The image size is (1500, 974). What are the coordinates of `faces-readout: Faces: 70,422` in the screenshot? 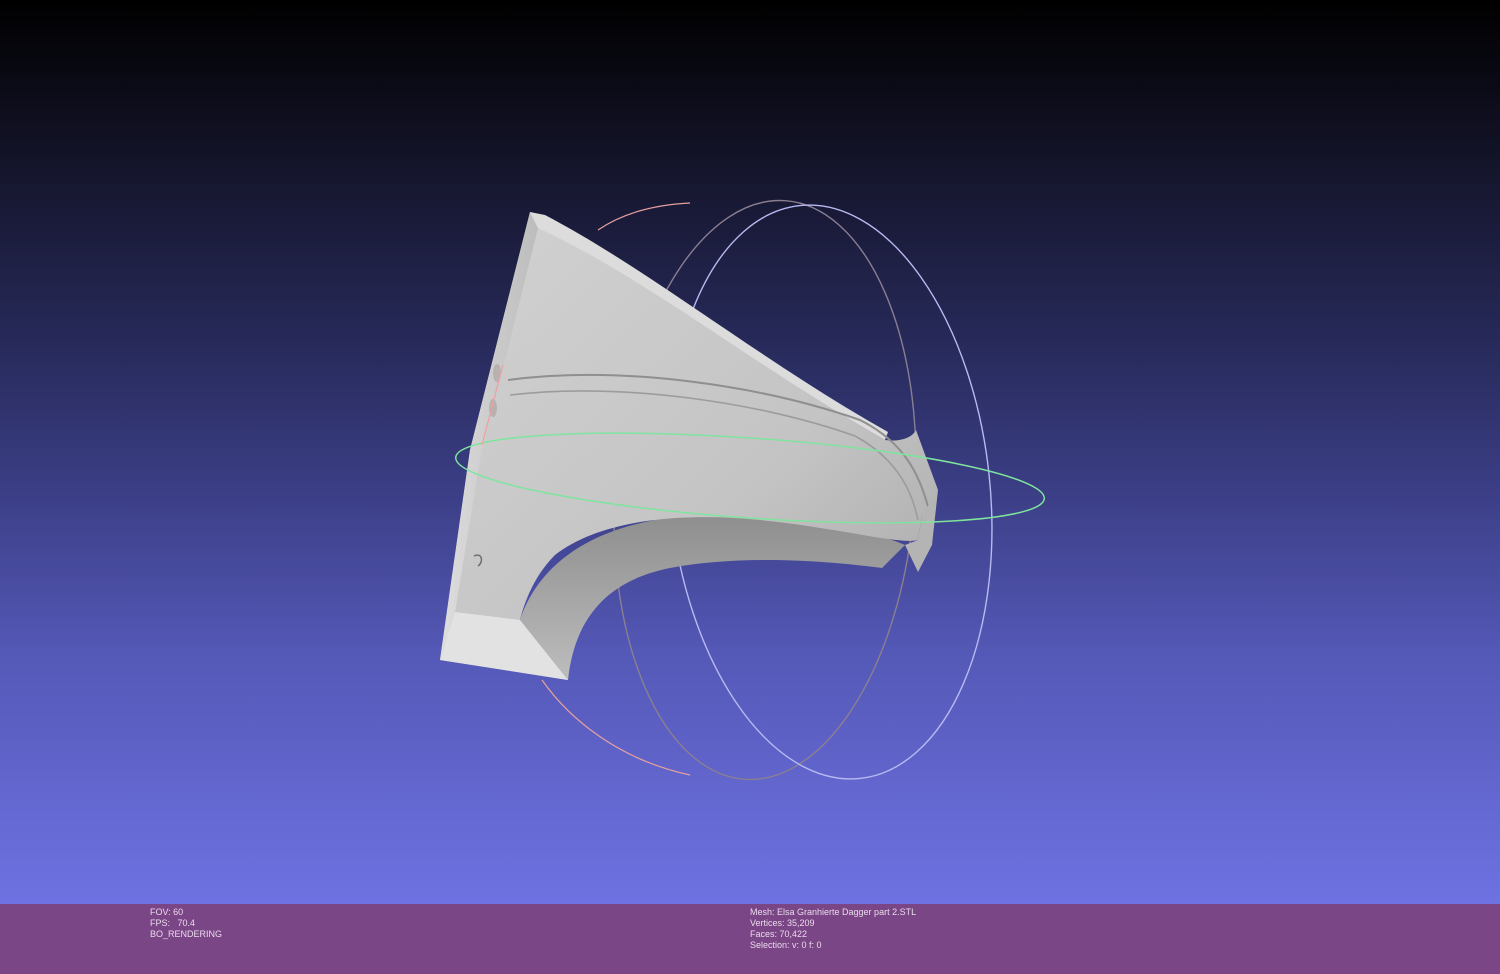 It's located at (779, 934).